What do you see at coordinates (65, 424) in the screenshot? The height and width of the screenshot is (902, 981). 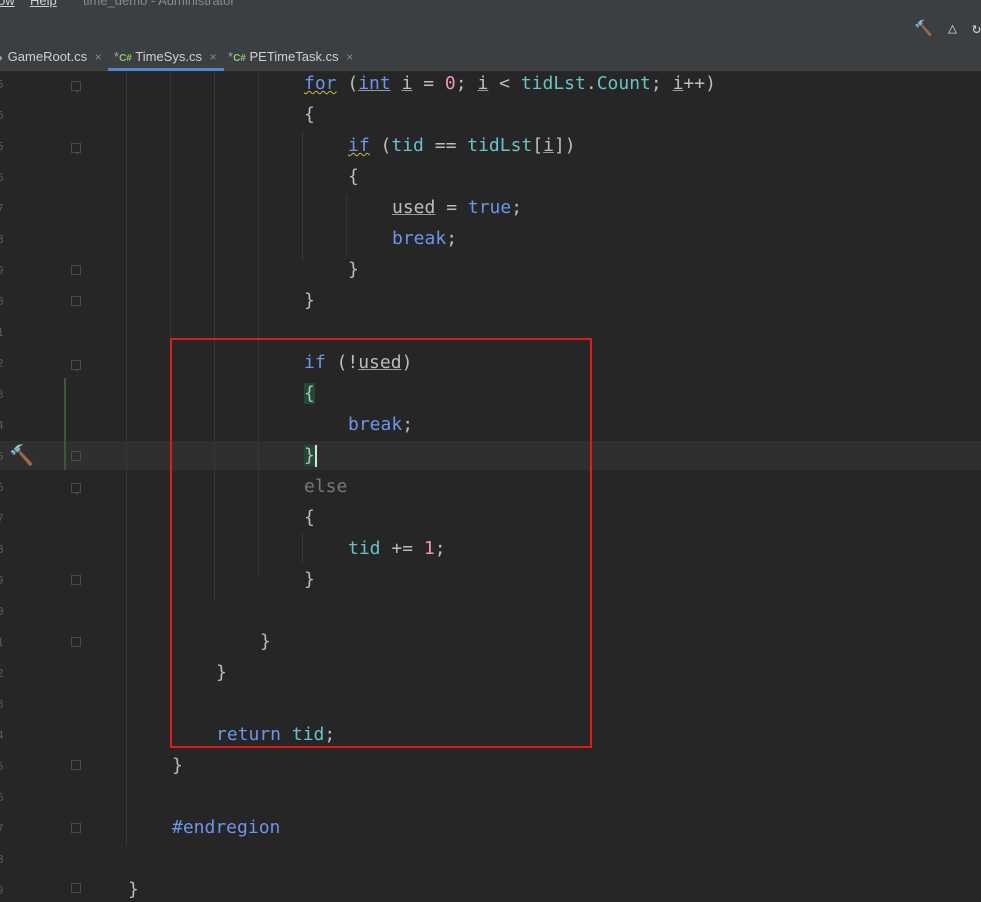 I see `vcs-change-marker` at bounding box center [65, 424].